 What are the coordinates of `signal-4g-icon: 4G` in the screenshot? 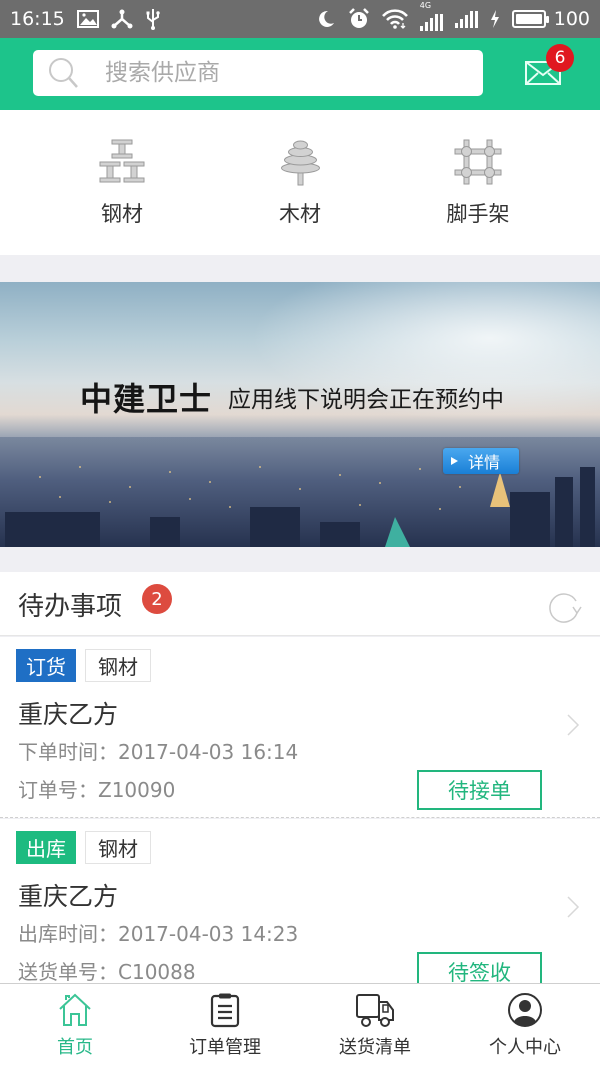 It's located at (431, 16).